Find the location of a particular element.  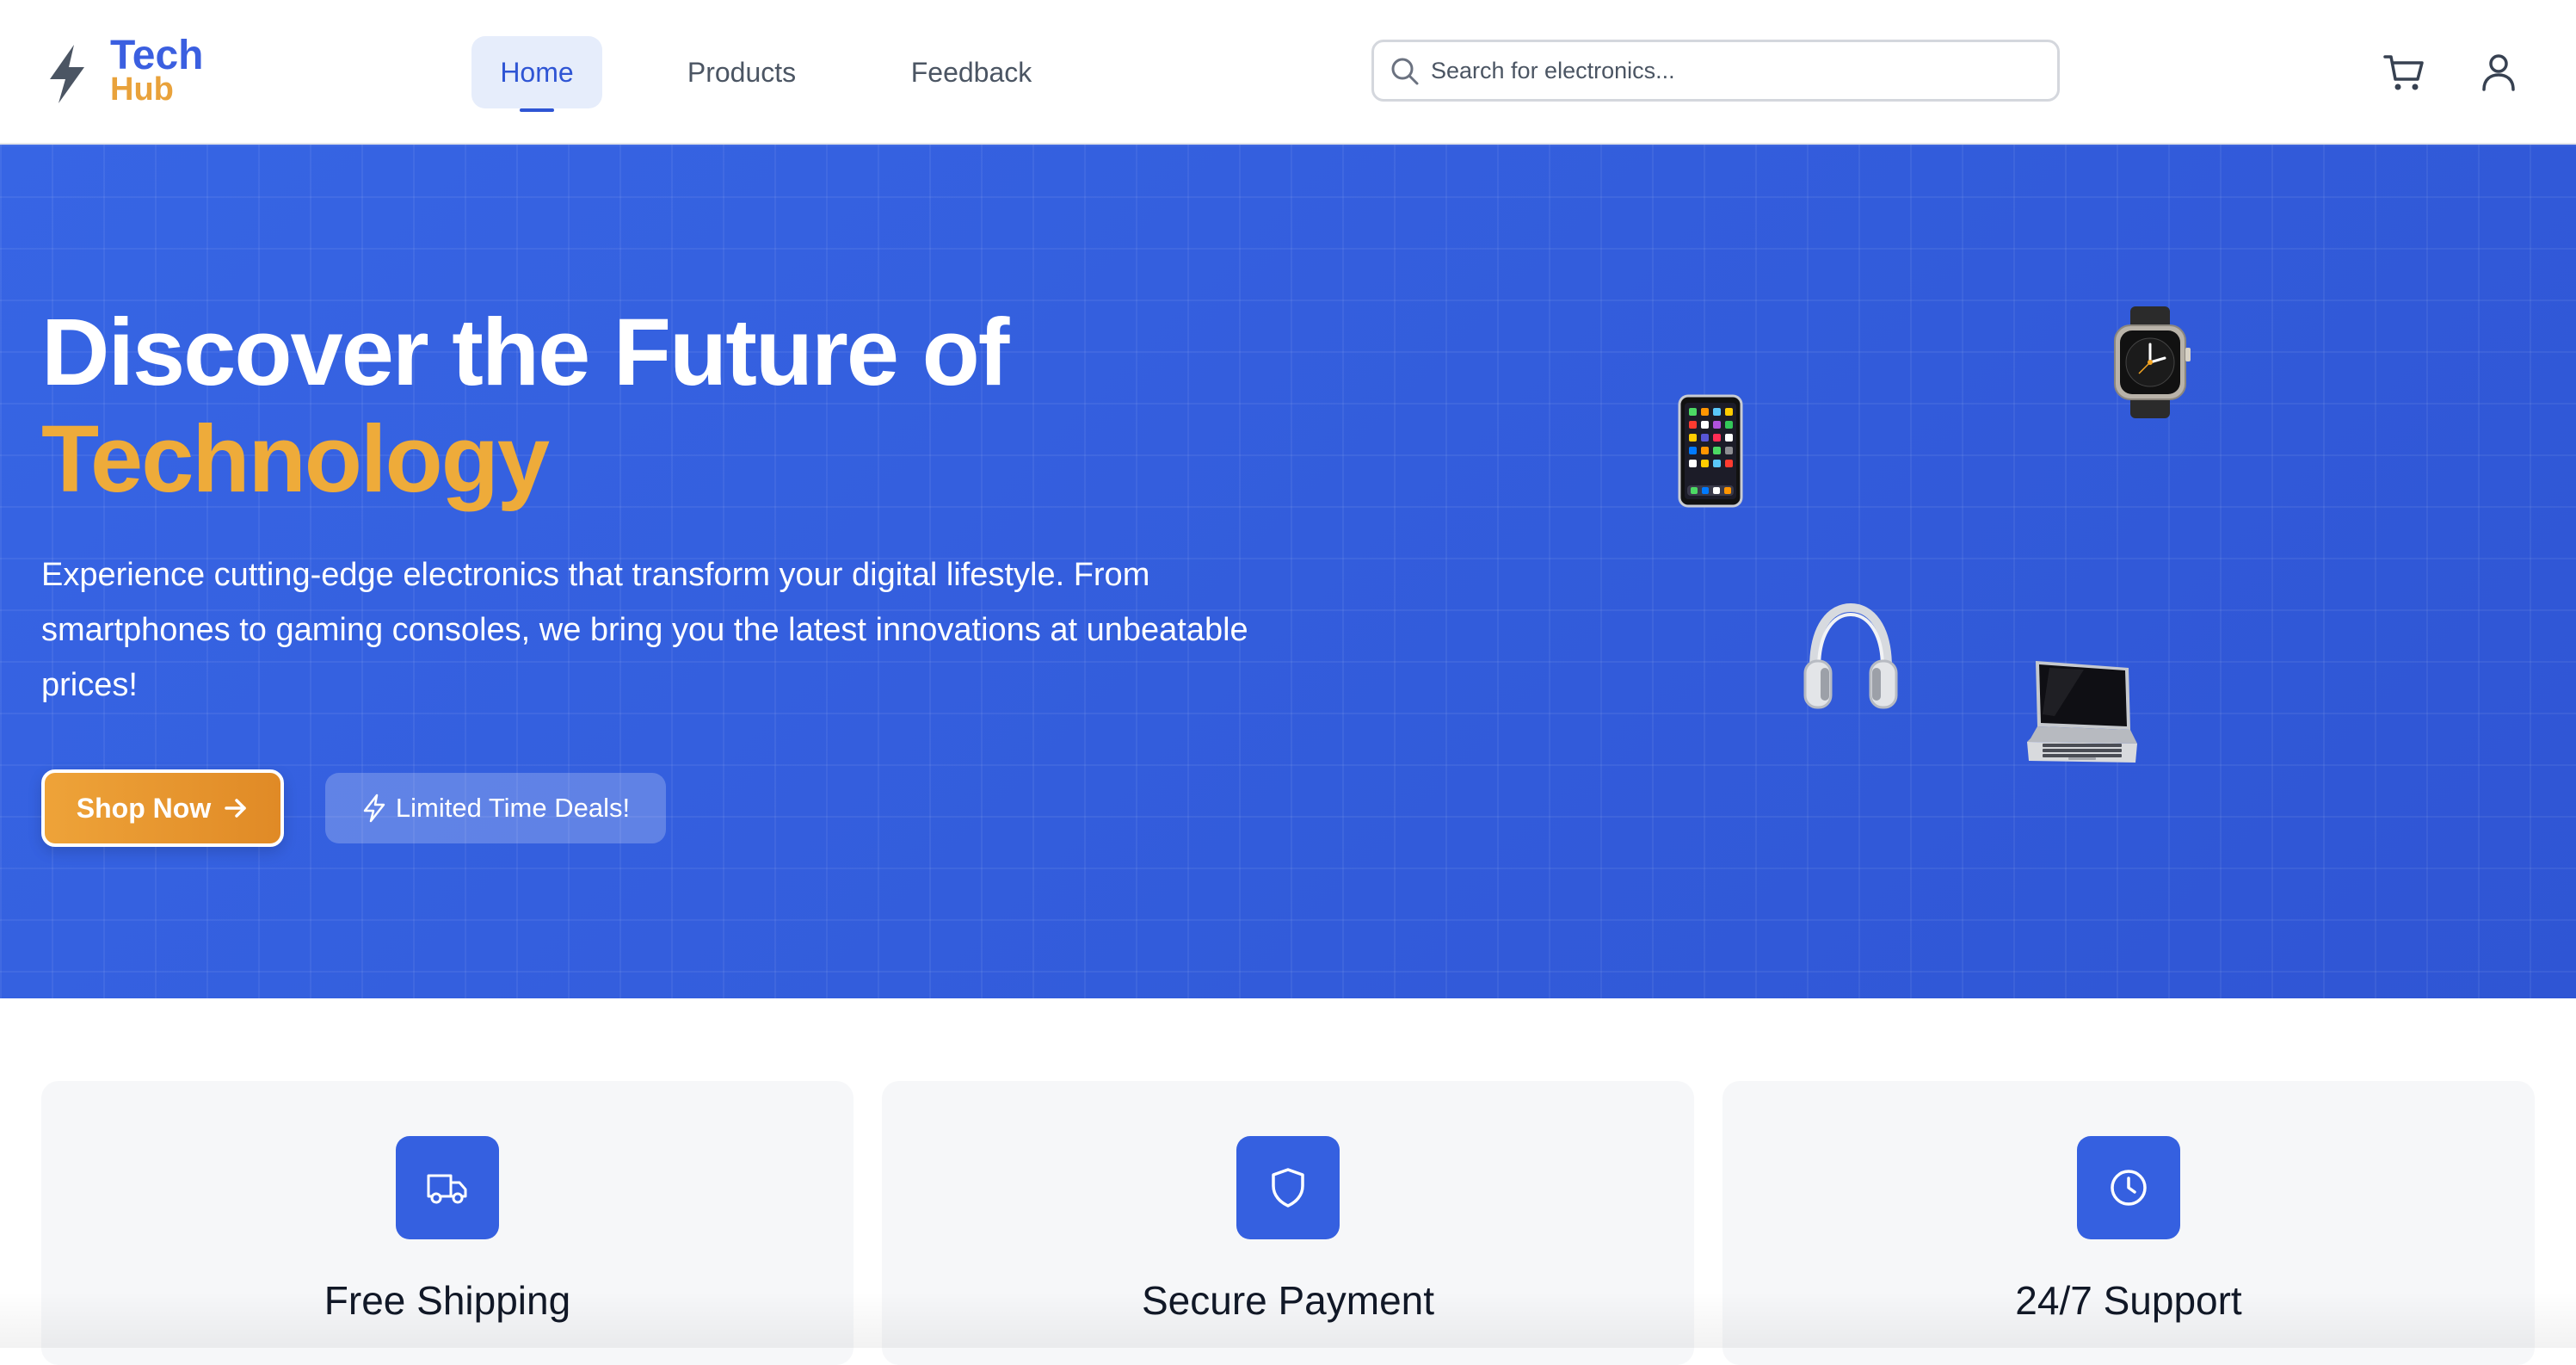

truck-icon is located at coordinates (447, 1189).